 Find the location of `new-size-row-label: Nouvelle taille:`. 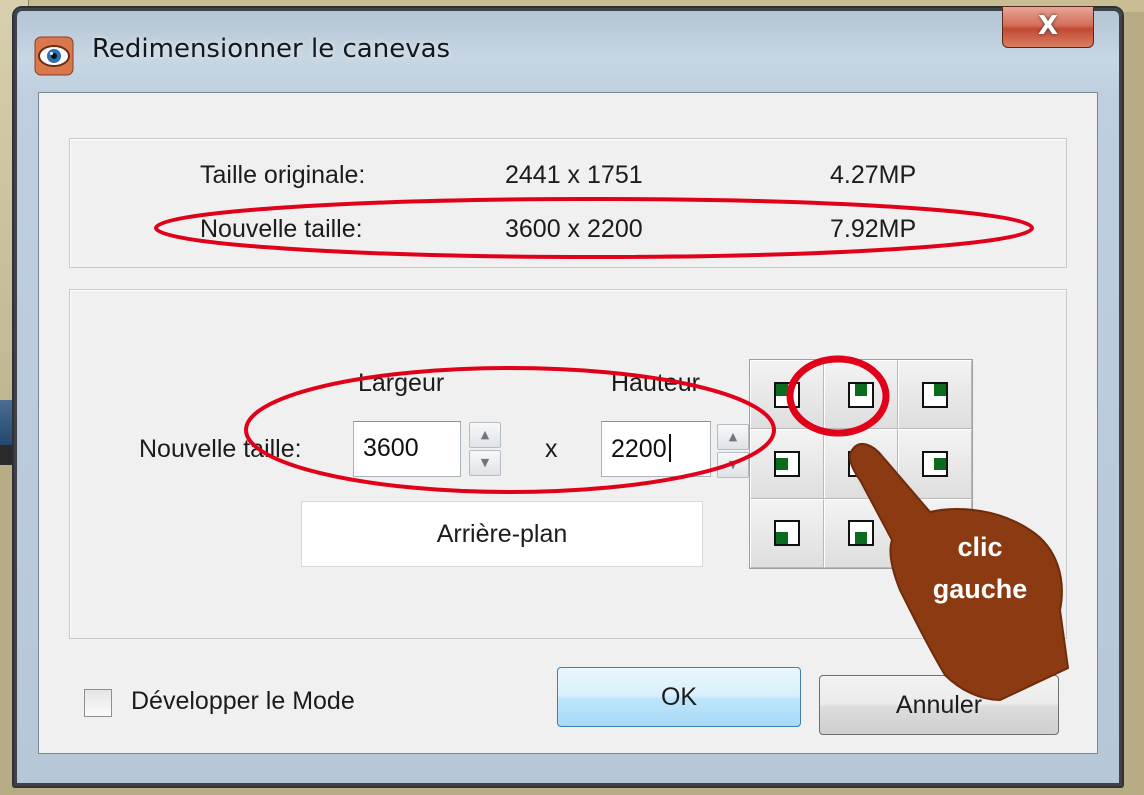

new-size-row-label: Nouvelle taille: is located at coordinates (220, 449).